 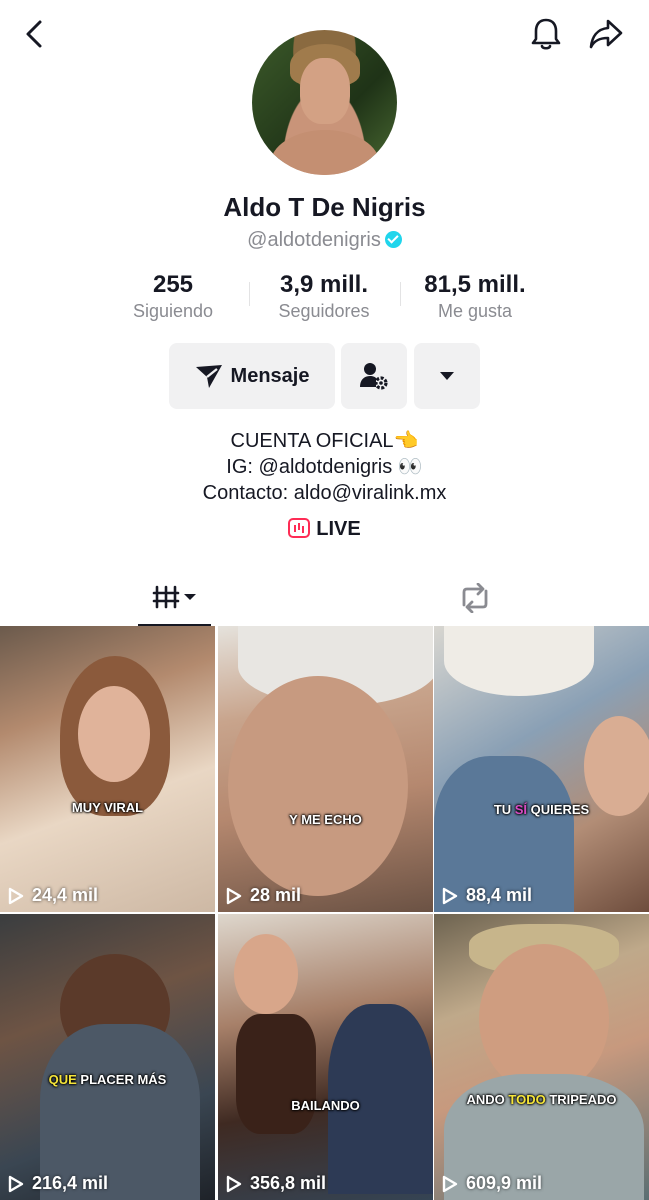 What do you see at coordinates (499, 895) in the screenshot?
I see `video-views-count: 88,4 mil` at bounding box center [499, 895].